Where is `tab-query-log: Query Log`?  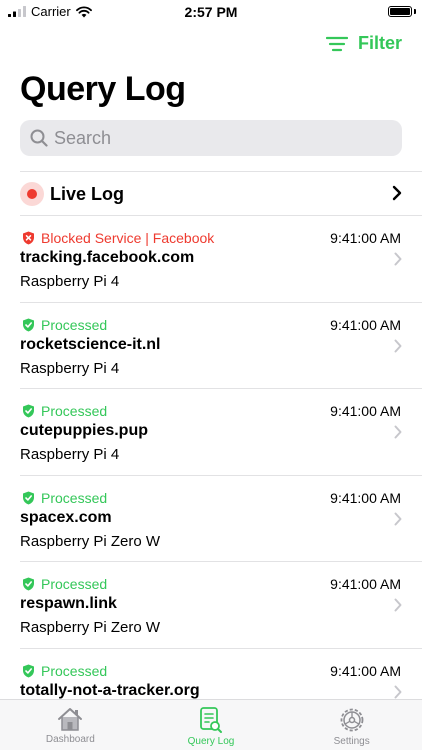 tab-query-log: Query Log is located at coordinates (211, 725).